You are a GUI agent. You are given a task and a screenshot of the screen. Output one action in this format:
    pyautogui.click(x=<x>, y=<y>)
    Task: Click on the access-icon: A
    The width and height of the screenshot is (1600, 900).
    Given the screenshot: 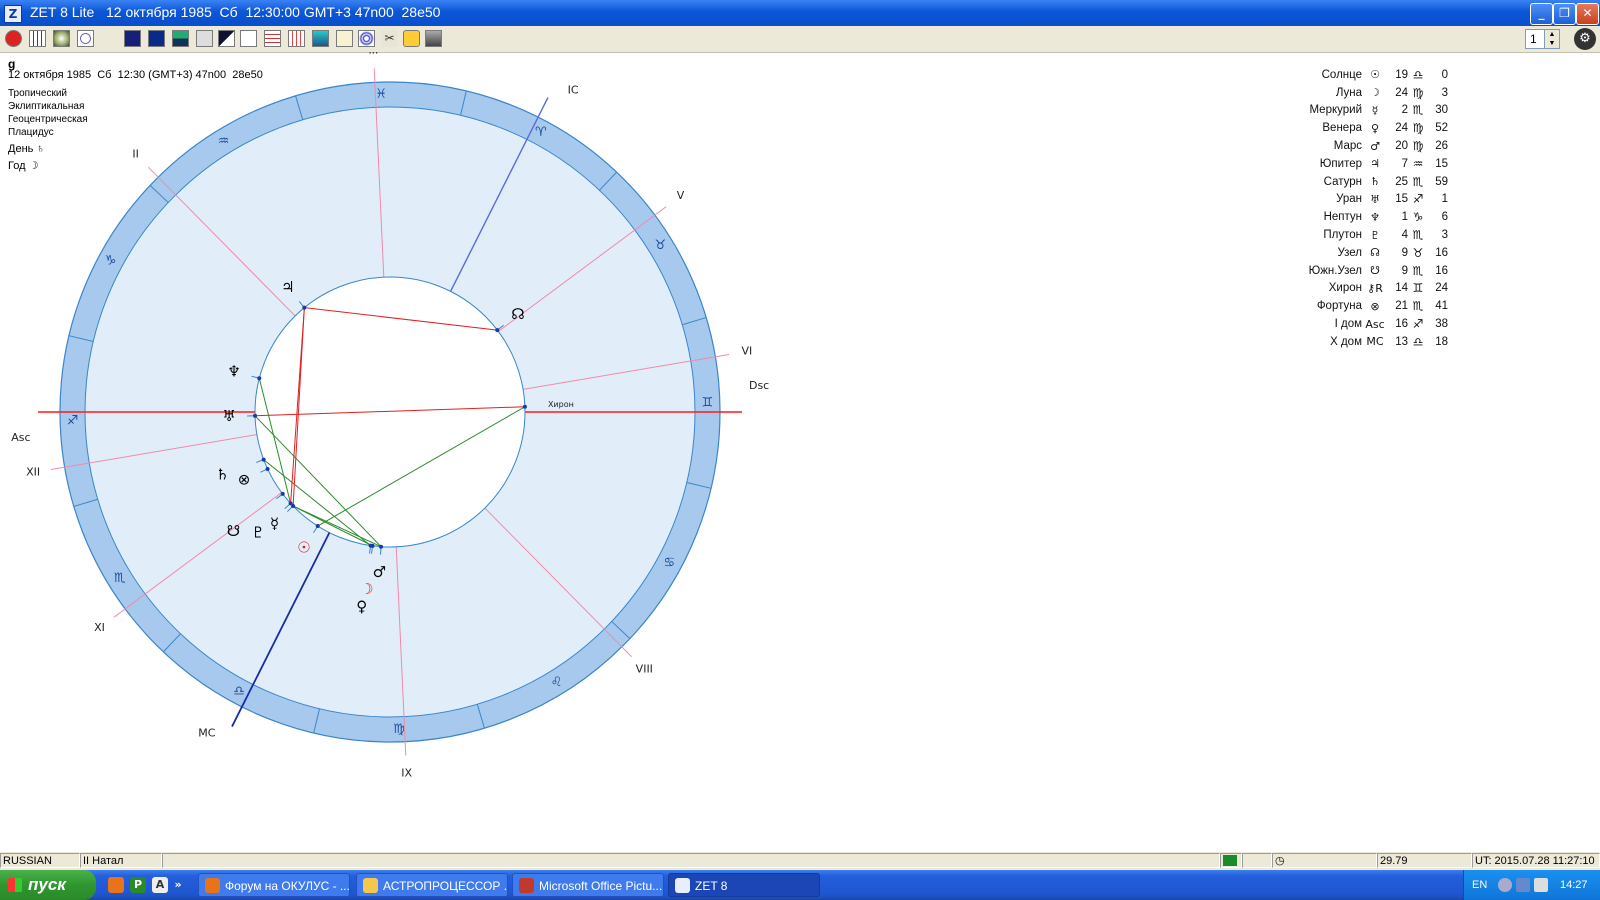 What is the action you would take?
    pyautogui.click(x=160, y=885)
    